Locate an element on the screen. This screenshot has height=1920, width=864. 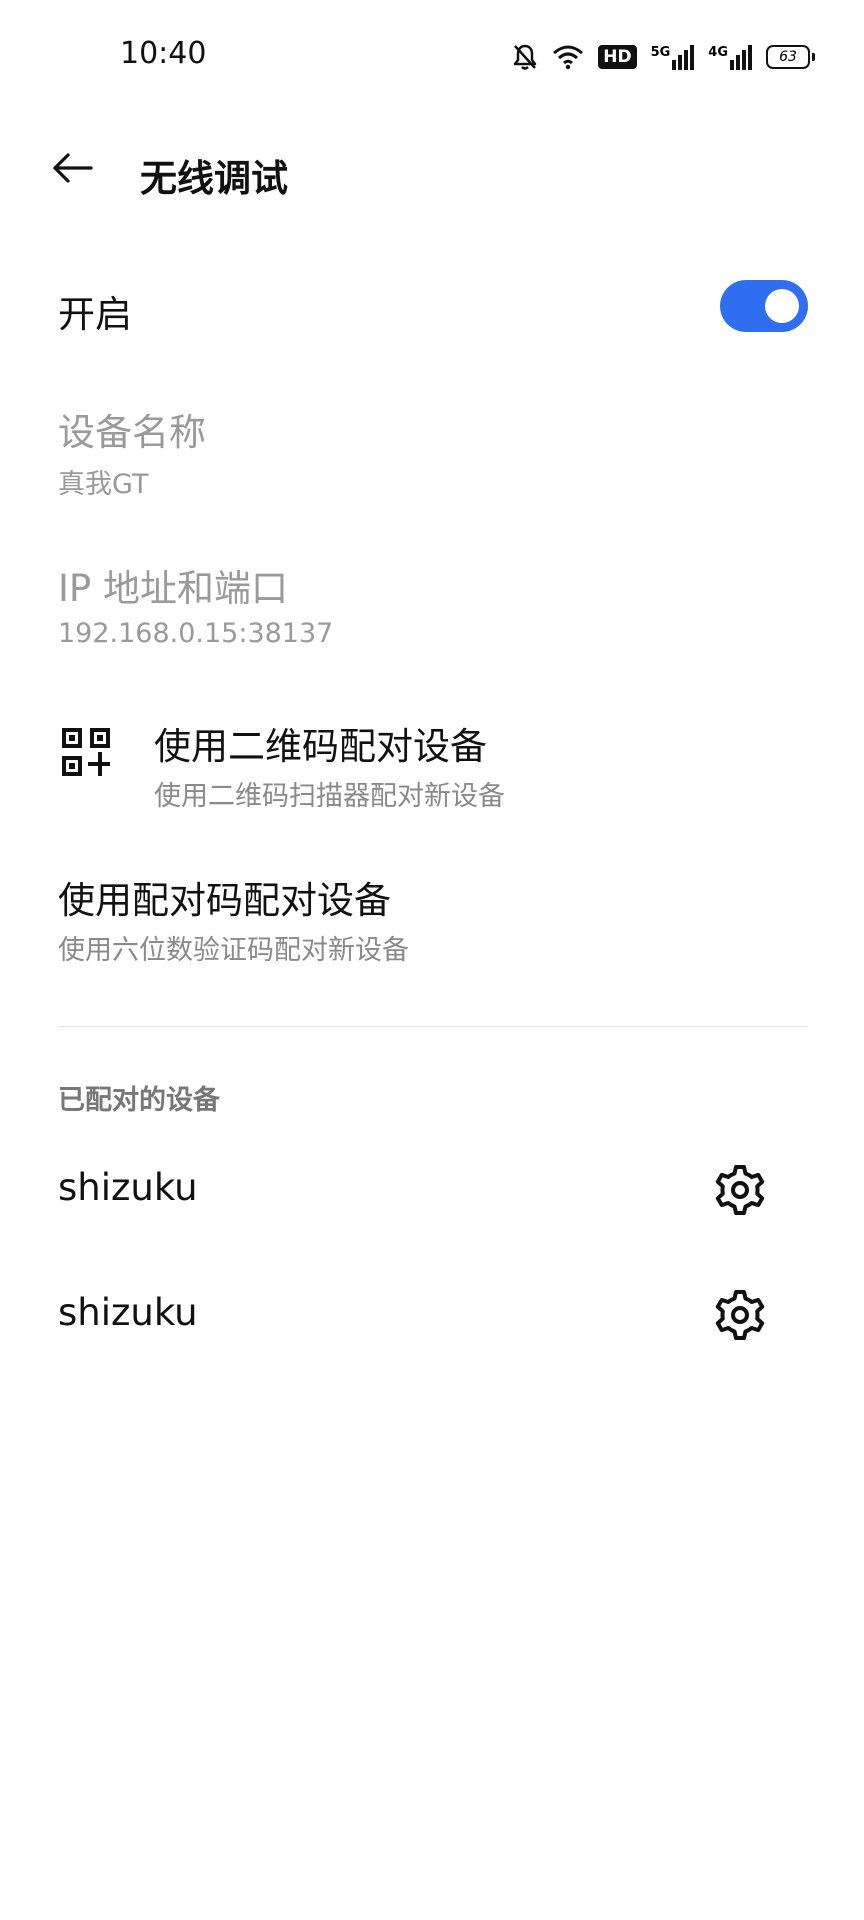
status-bar: 10:40 HD 5G 4G 63 is located at coordinates (432, 56).